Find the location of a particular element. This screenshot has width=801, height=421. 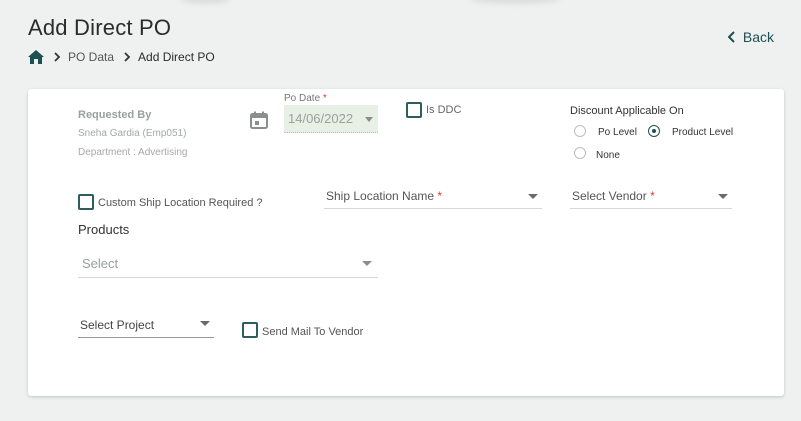

requested-by-name: Sneha Gardia (Emp051) is located at coordinates (132, 133).